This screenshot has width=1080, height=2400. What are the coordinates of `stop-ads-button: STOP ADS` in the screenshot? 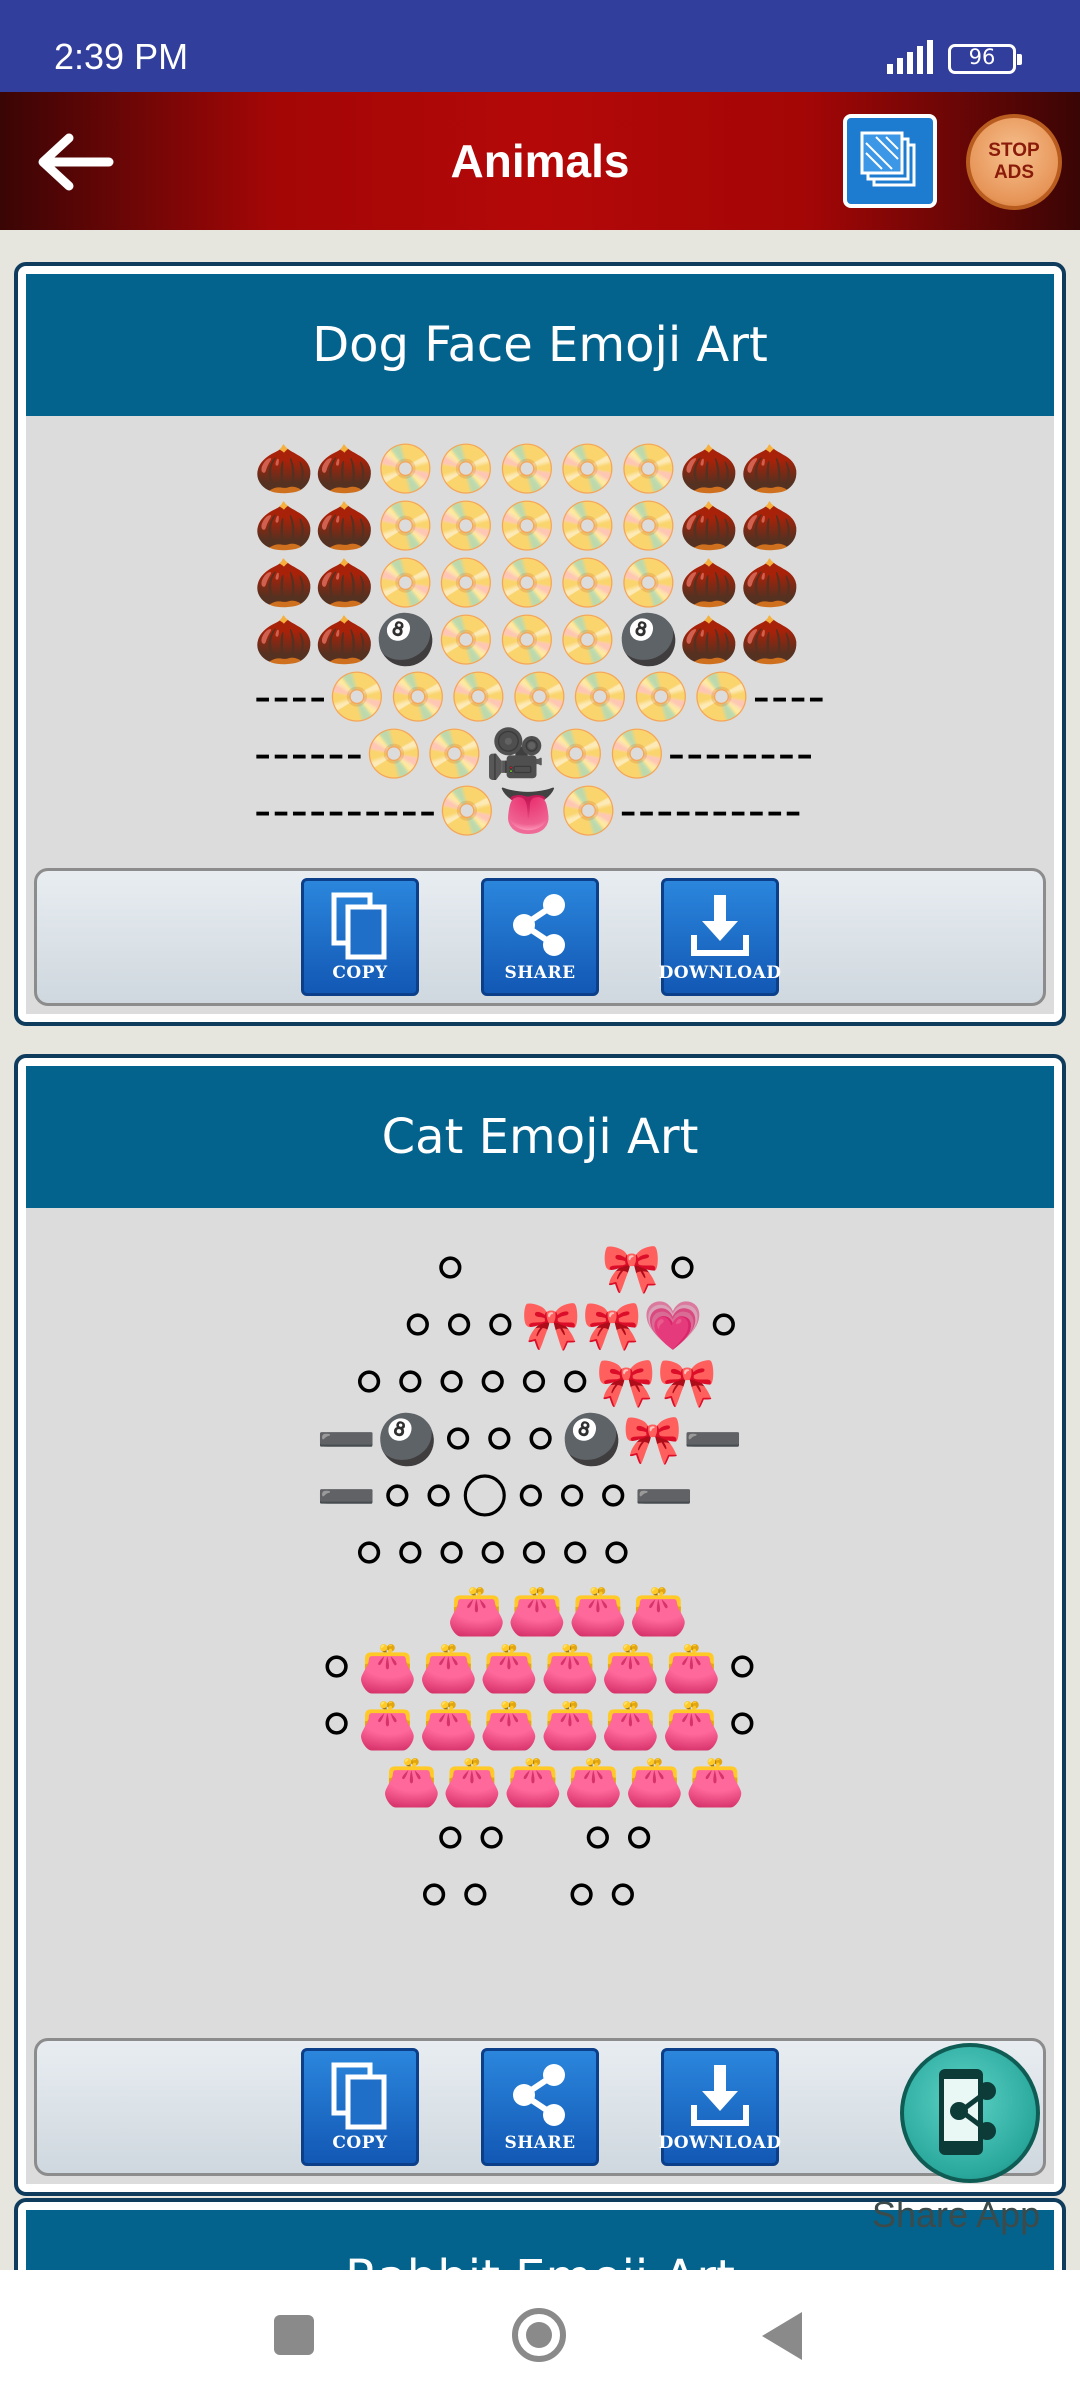 It's located at (1014, 162).